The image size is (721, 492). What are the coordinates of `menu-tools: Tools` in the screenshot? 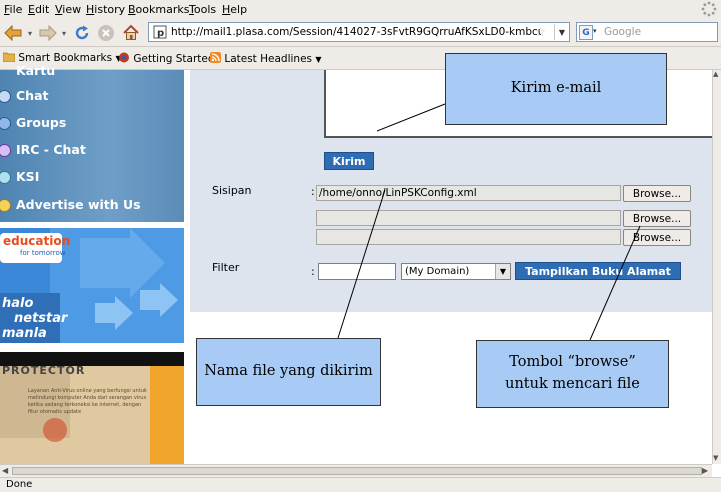 It's located at (202, 9).